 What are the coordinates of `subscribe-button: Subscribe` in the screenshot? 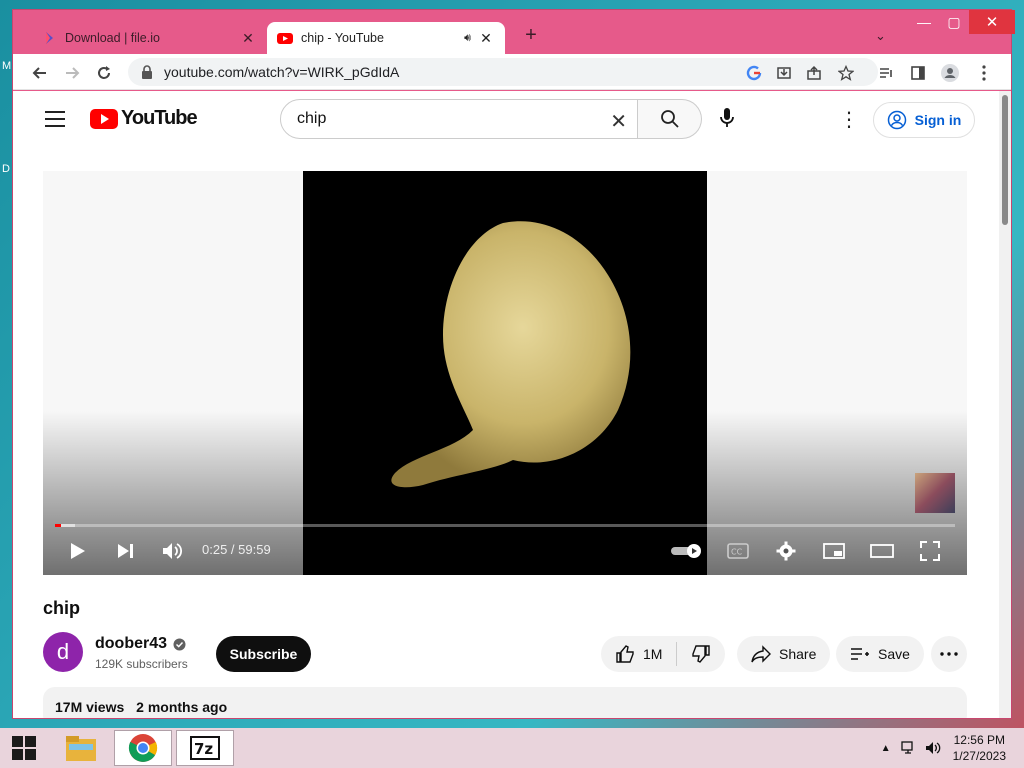 It's located at (263, 654).